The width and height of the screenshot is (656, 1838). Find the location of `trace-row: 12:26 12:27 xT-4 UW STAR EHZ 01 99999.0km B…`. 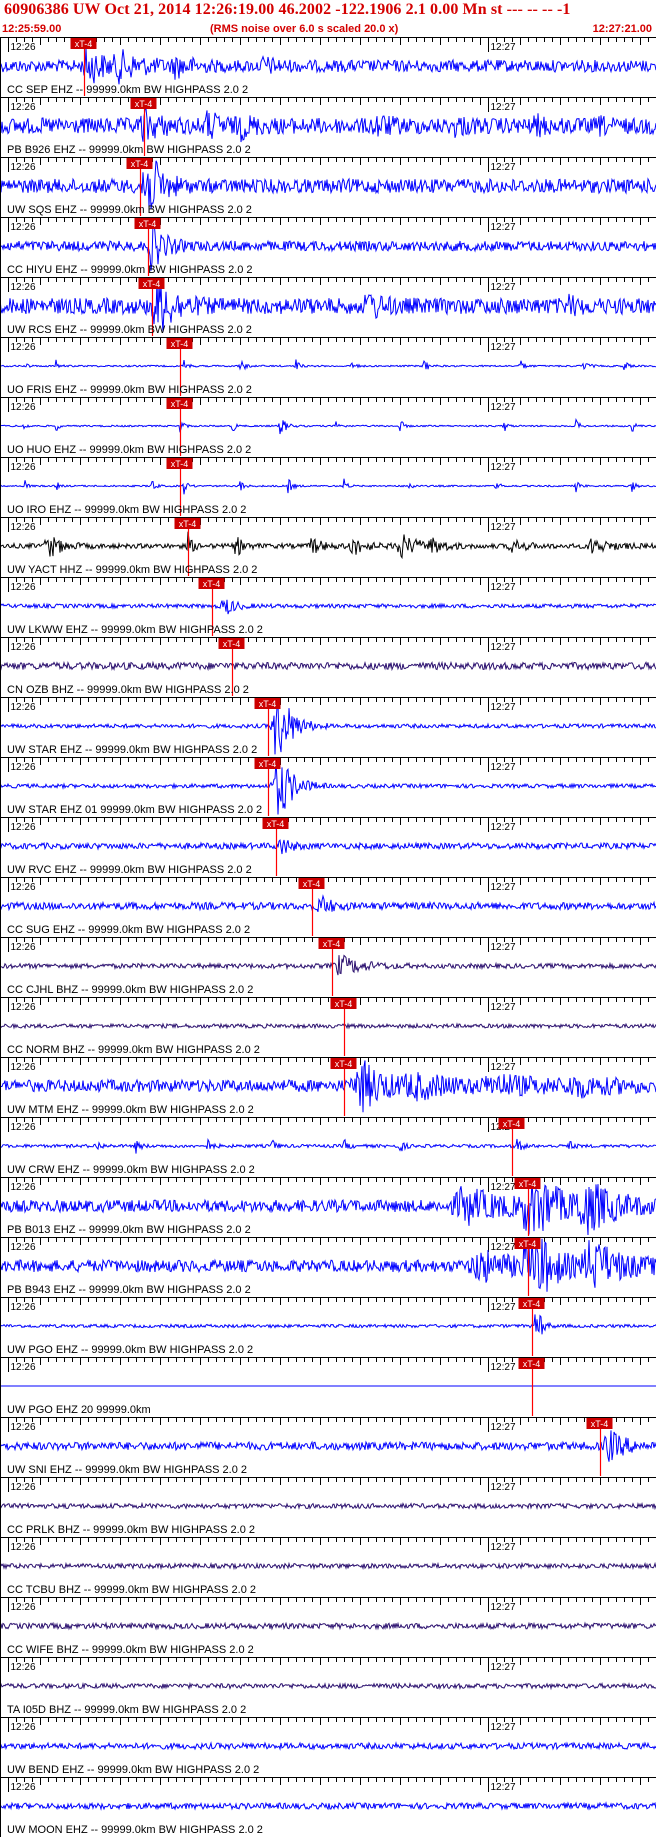

trace-row: 12:26 12:27 xT-4 UW STAR EHZ 01 99999.0km B… is located at coordinates (328, 786).